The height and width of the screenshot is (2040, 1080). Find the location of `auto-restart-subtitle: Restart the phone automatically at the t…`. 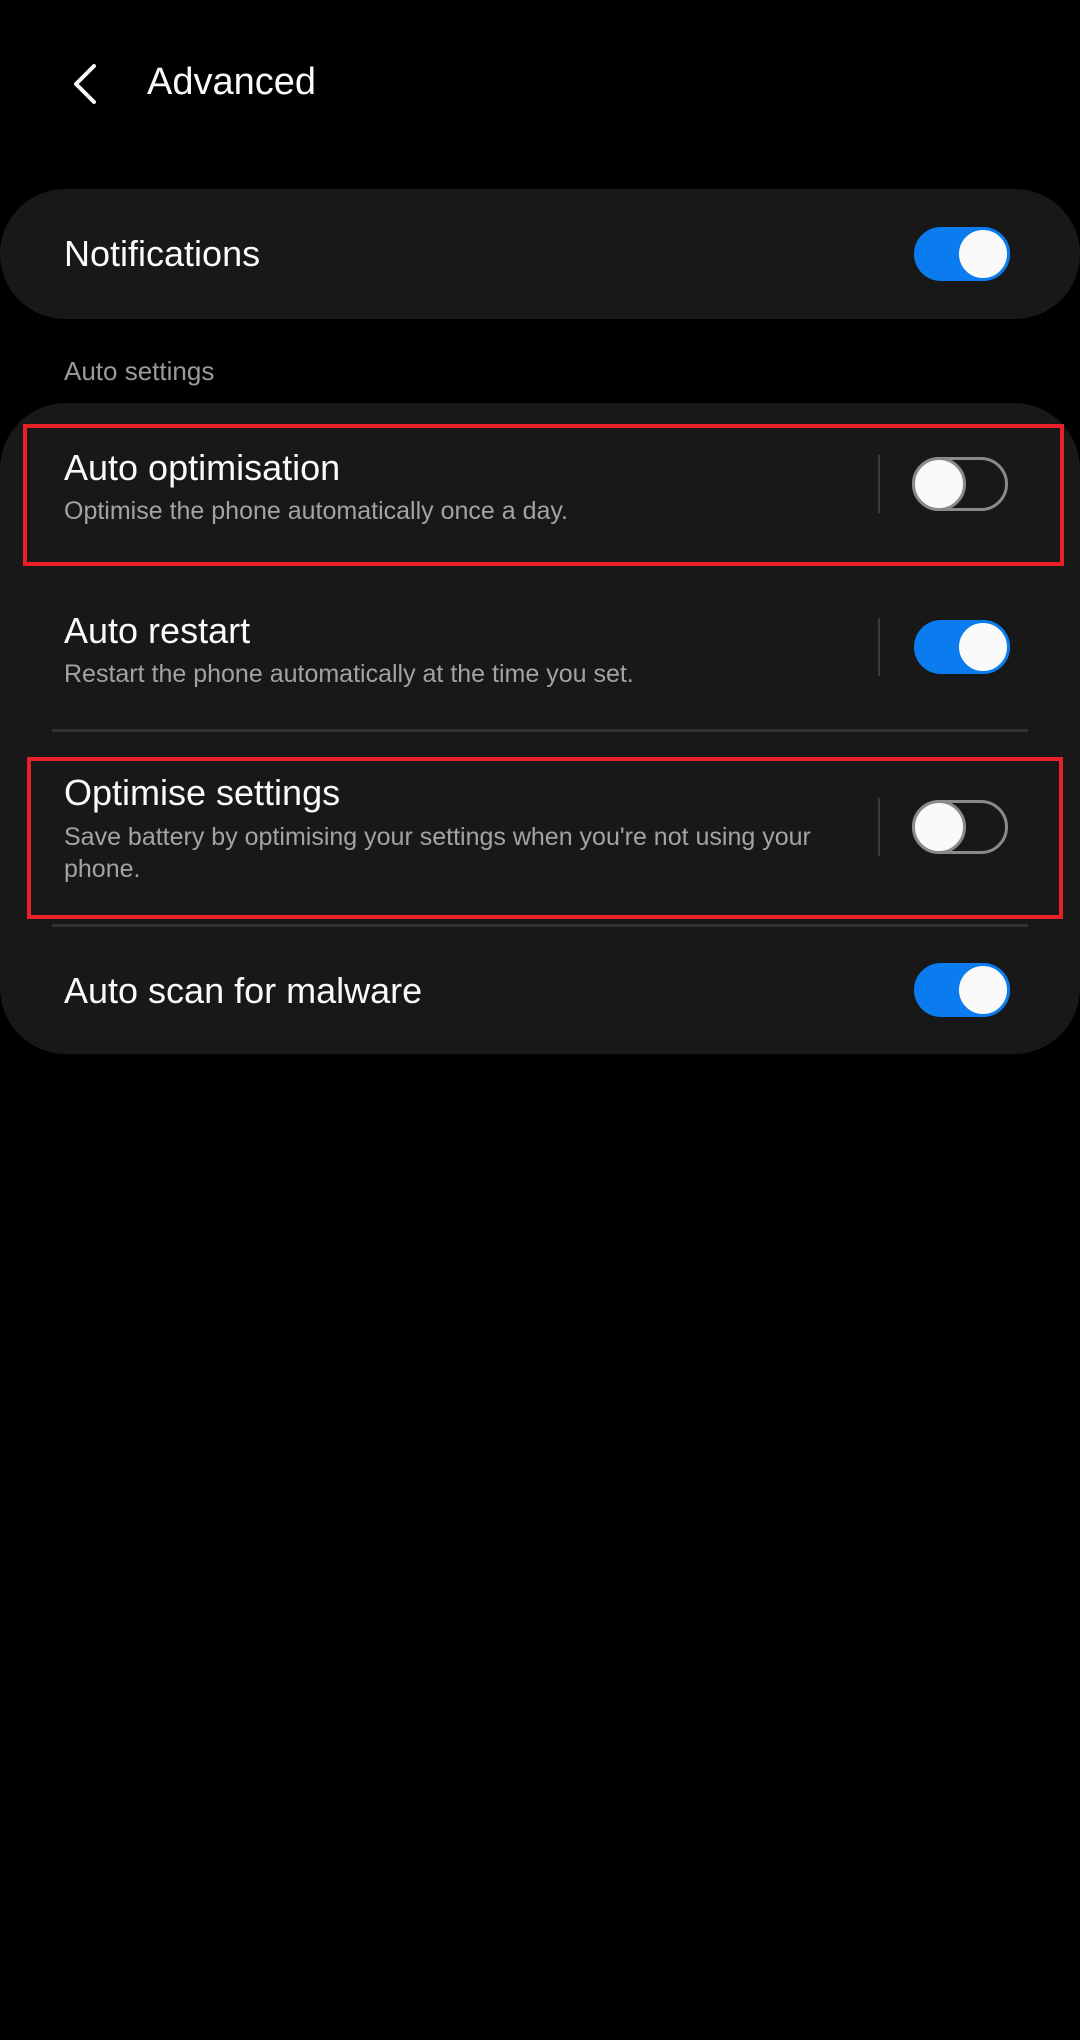

auto-restart-subtitle: Restart the phone automatically at the t… is located at coordinates (349, 674).